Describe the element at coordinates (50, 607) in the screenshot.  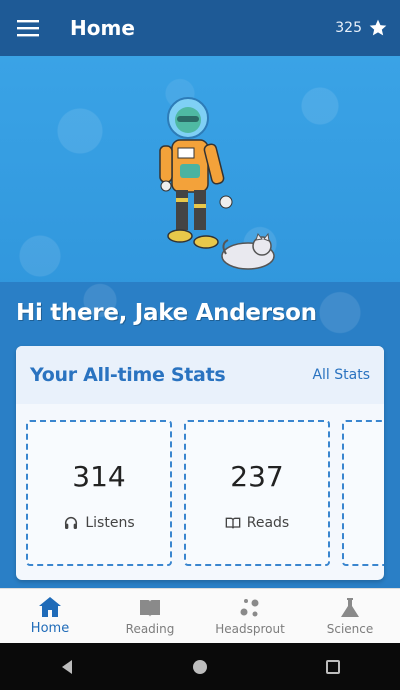
I see `home-icon` at that location.